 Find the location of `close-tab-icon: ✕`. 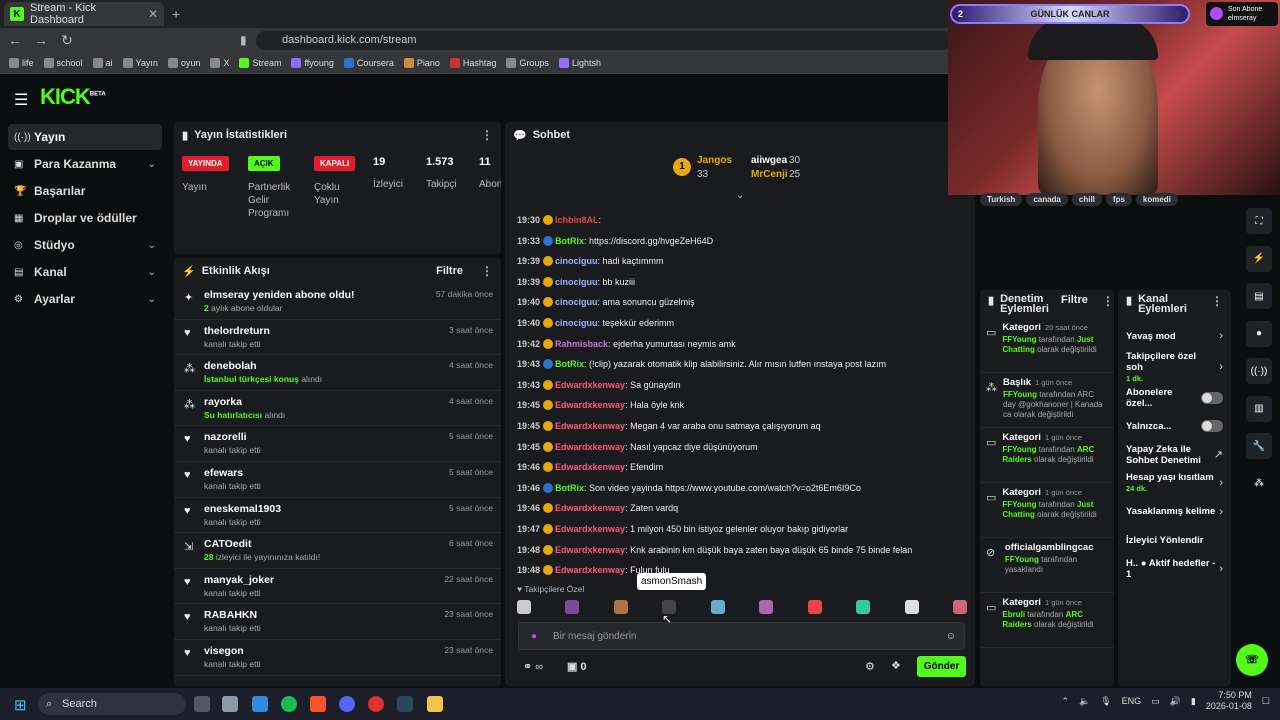

close-tab-icon: ✕ is located at coordinates (153, 14).